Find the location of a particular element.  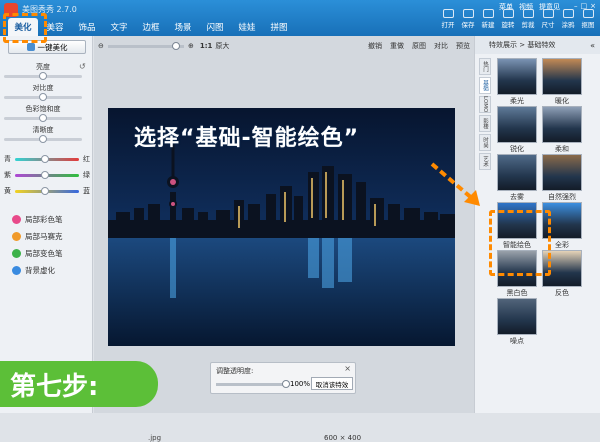

close-icon: × is located at coordinates (347, 368).